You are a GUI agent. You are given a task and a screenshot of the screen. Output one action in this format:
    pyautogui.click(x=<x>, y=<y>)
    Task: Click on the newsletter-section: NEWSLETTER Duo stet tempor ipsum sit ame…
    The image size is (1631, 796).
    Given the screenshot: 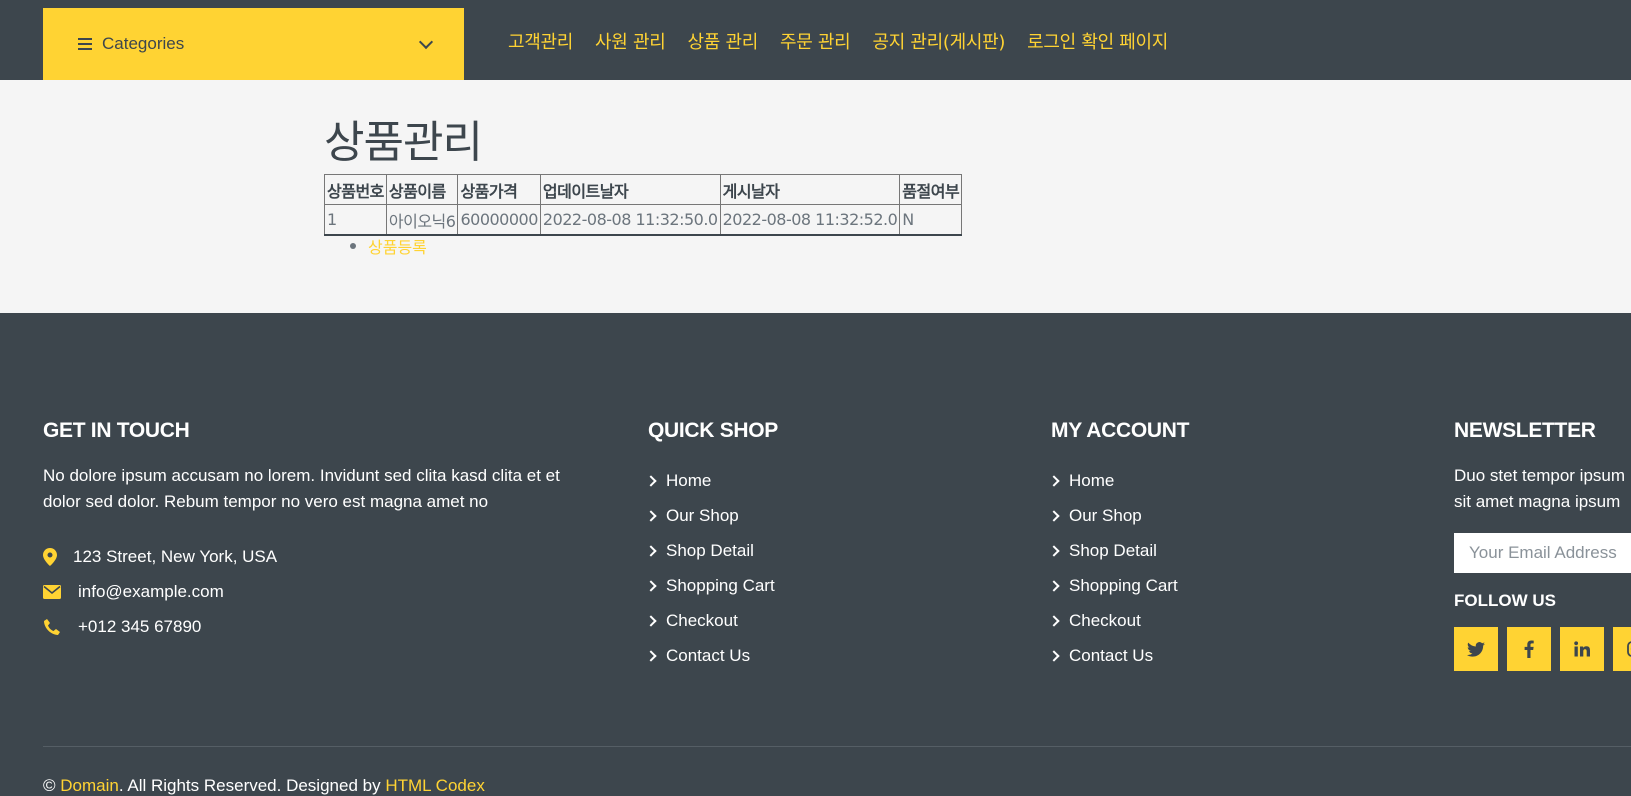 What is the action you would take?
    pyautogui.click(x=1542, y=545)
    